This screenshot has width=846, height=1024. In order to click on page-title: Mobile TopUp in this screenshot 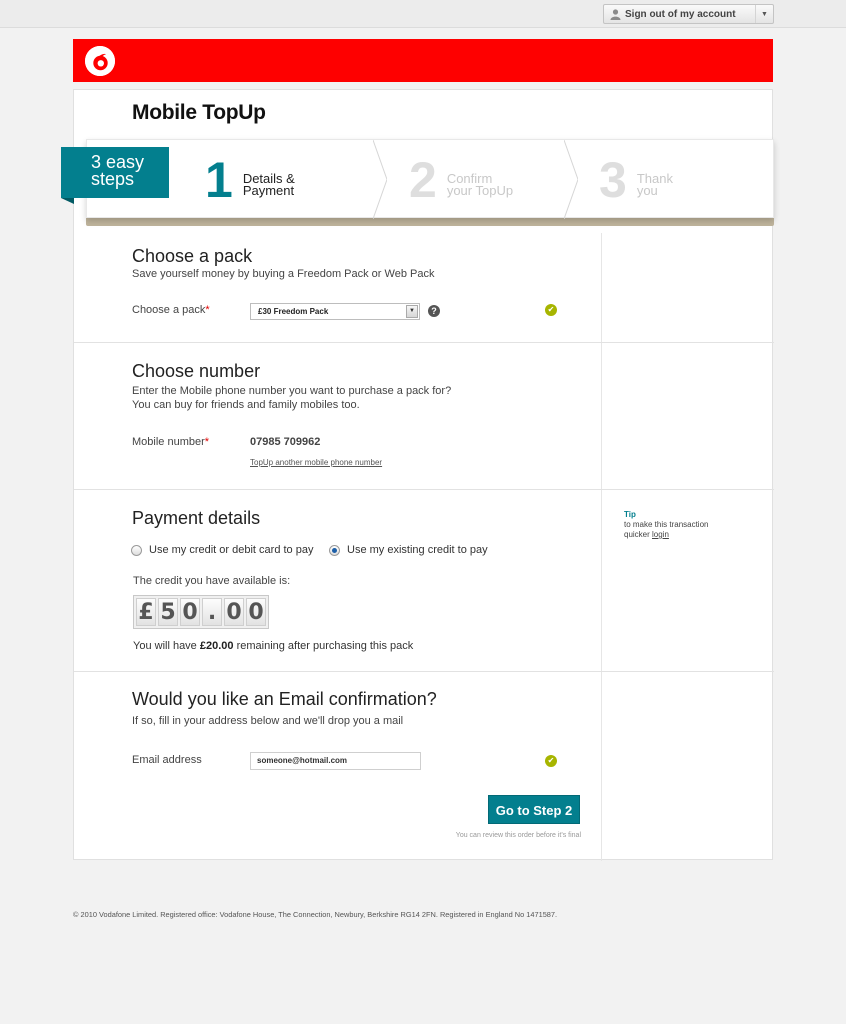, I will do `click(199, 112)`.